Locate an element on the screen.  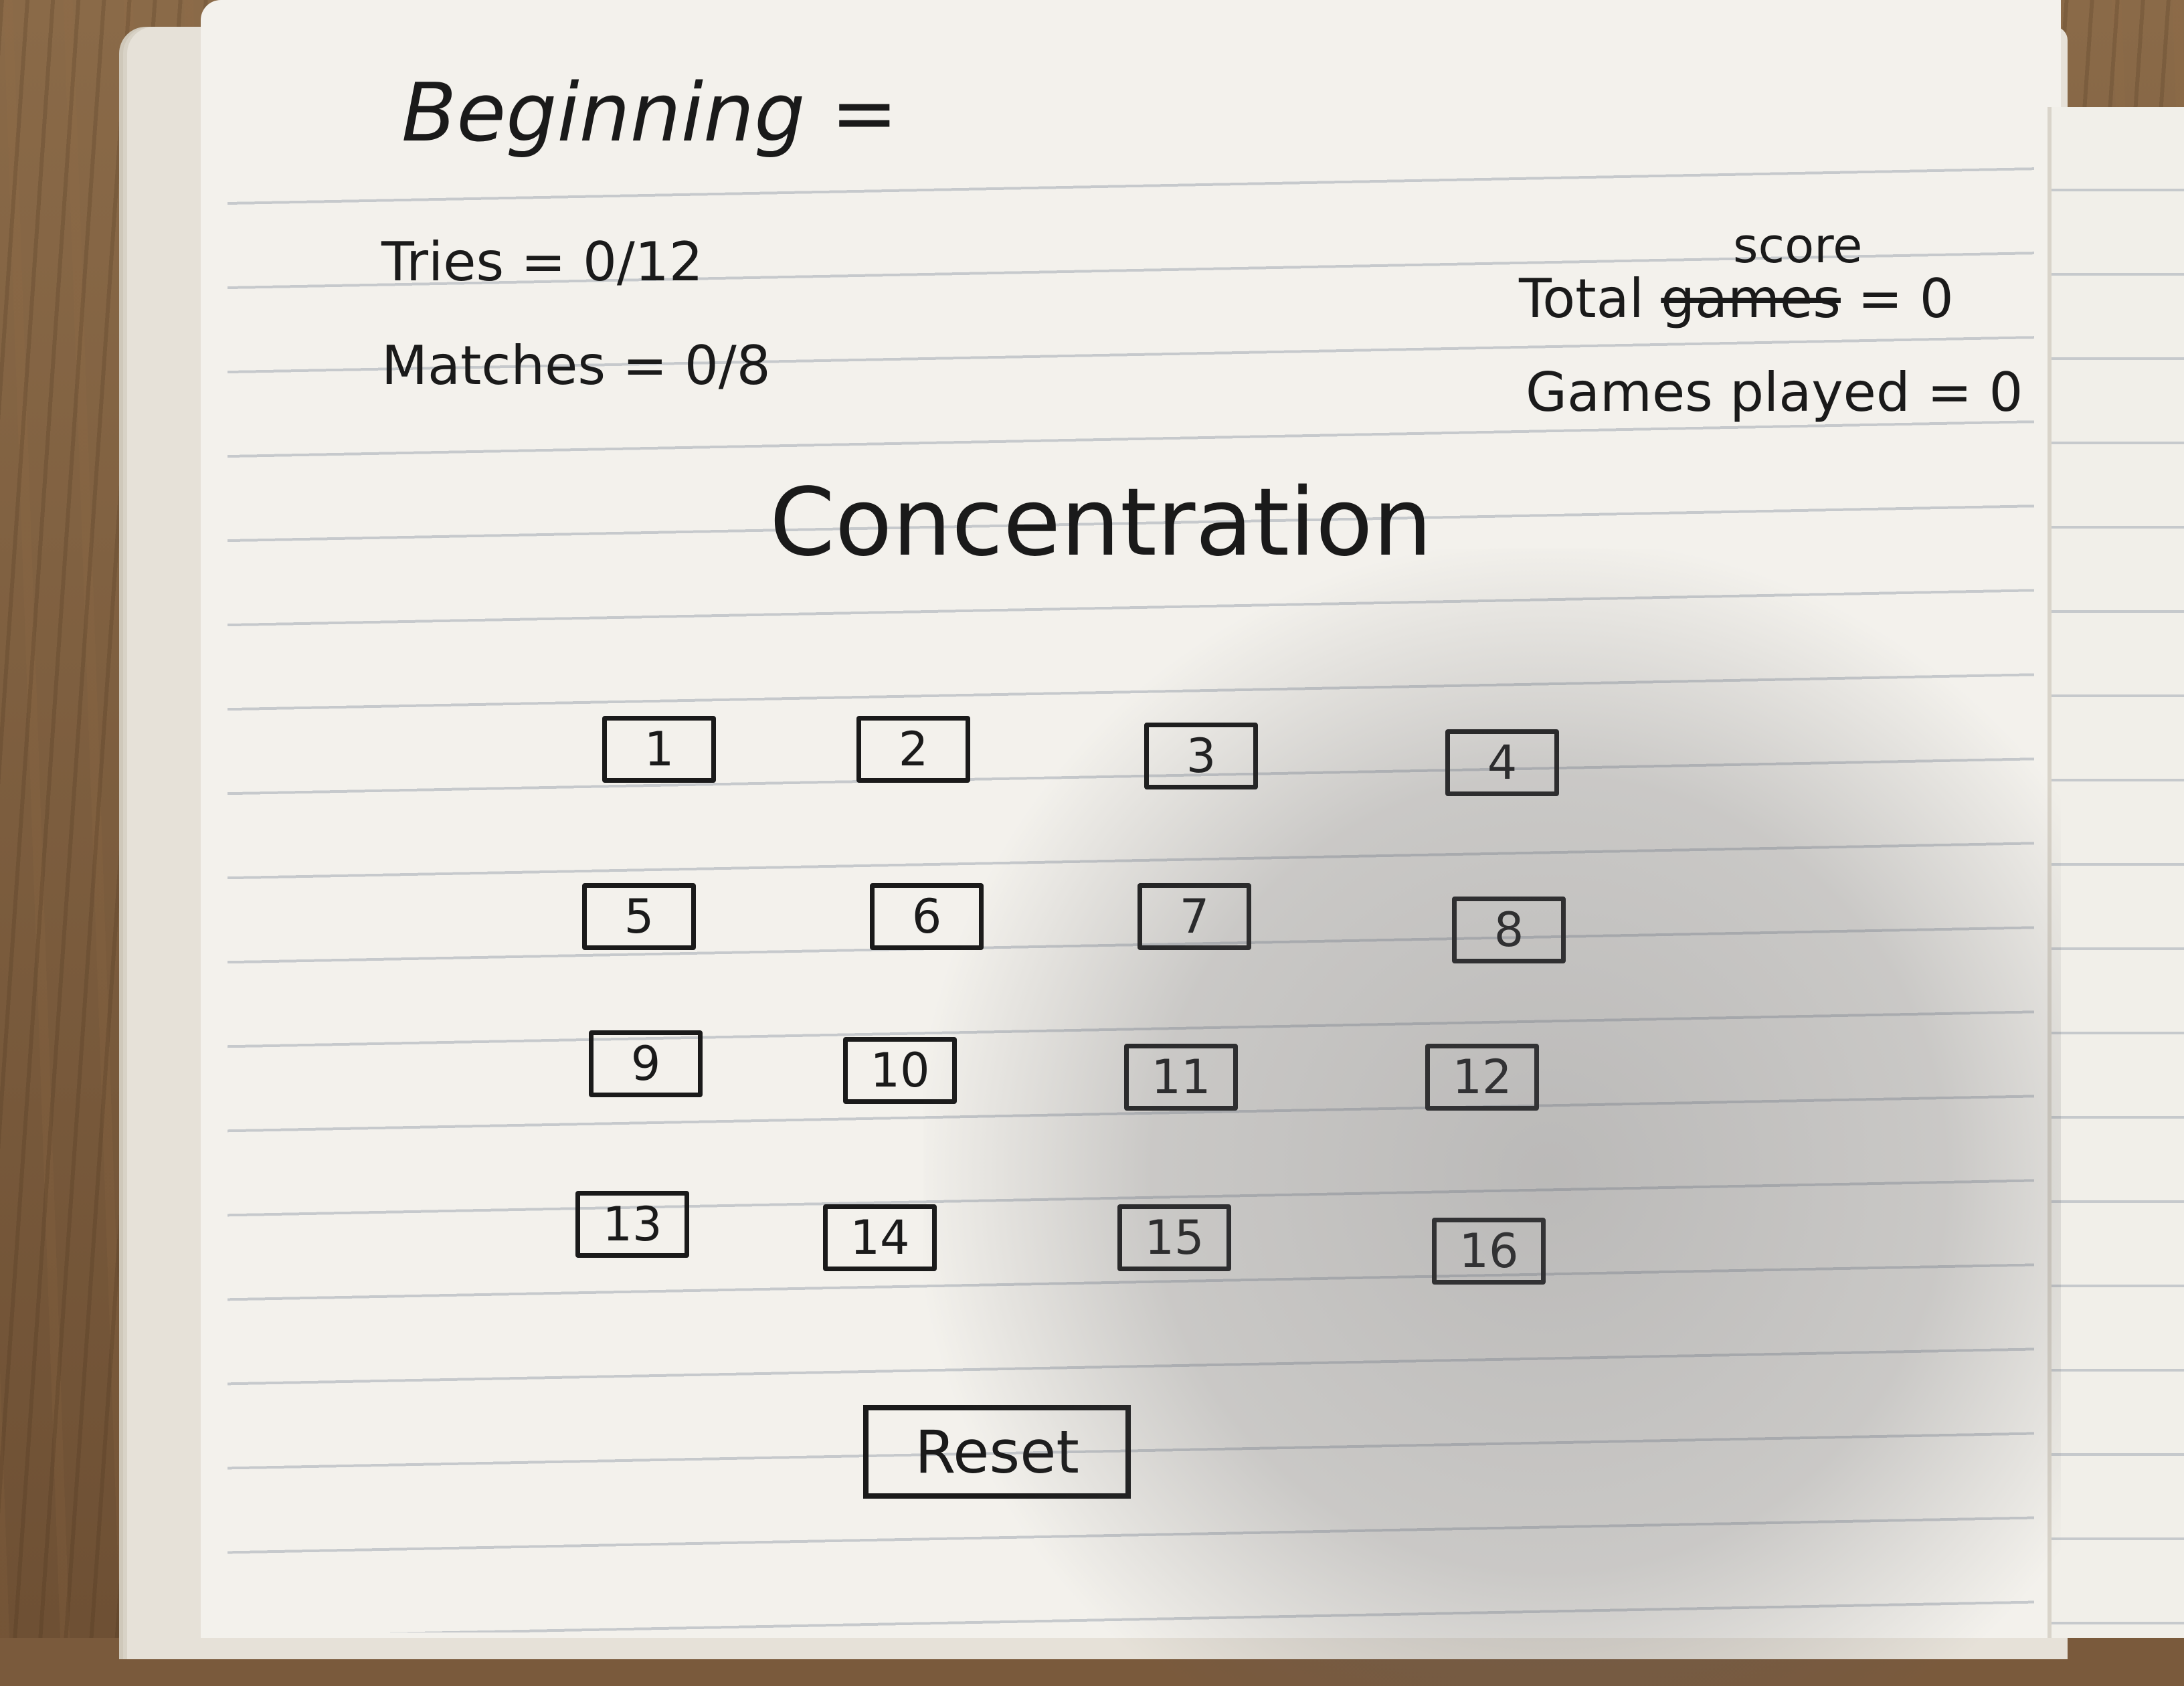
matches-counter: Matches = 0/8 is located at coordinates (576, 366).